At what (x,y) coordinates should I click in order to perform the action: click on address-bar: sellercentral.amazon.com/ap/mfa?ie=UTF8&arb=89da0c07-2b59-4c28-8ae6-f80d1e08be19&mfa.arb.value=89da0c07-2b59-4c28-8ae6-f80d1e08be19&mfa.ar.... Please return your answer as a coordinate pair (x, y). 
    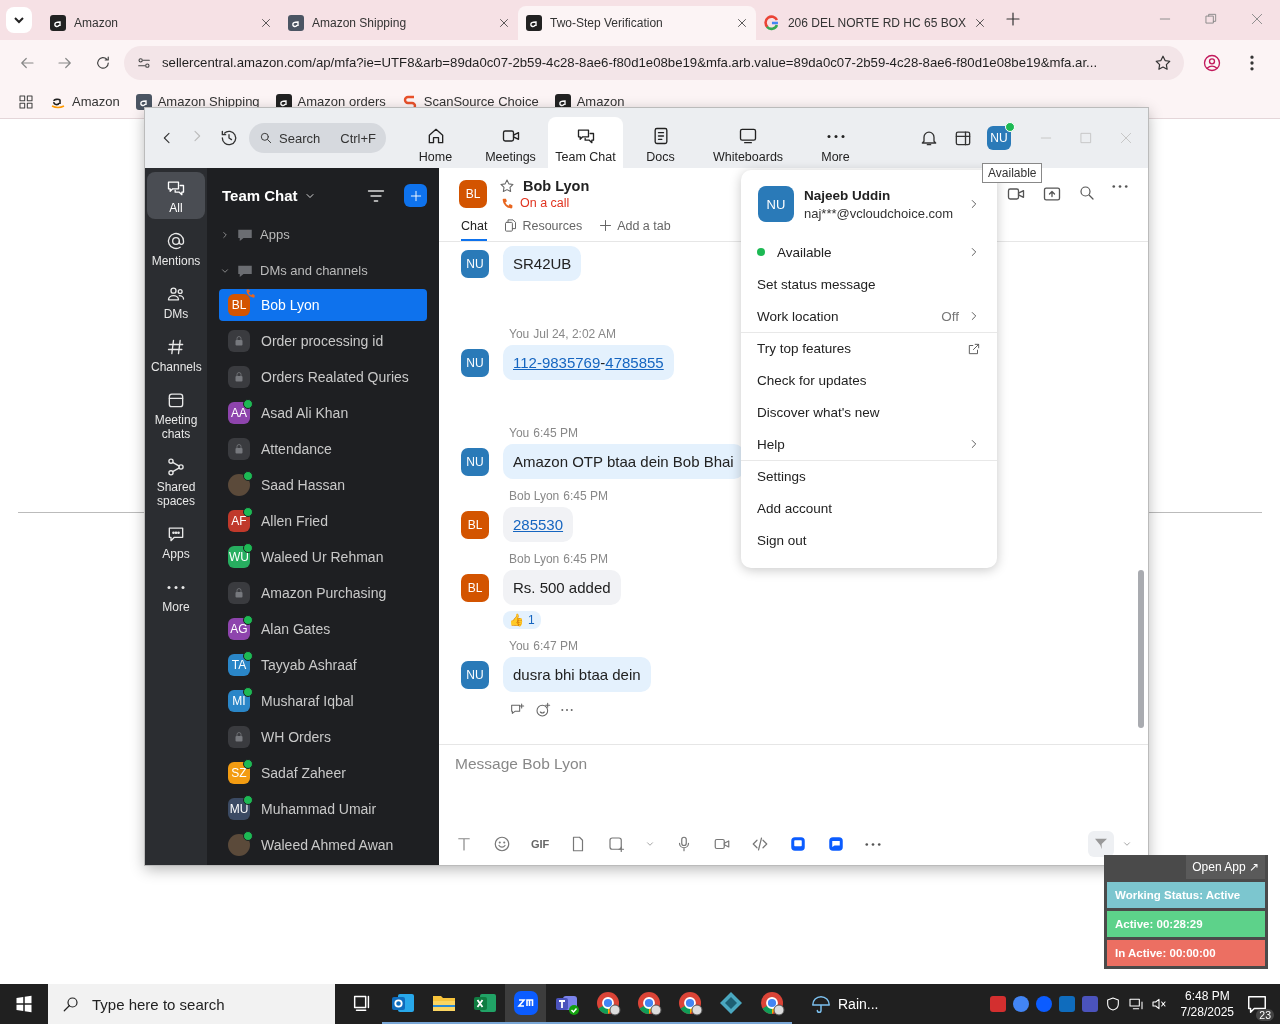
    Looking at the image, I should click on (654, 62).